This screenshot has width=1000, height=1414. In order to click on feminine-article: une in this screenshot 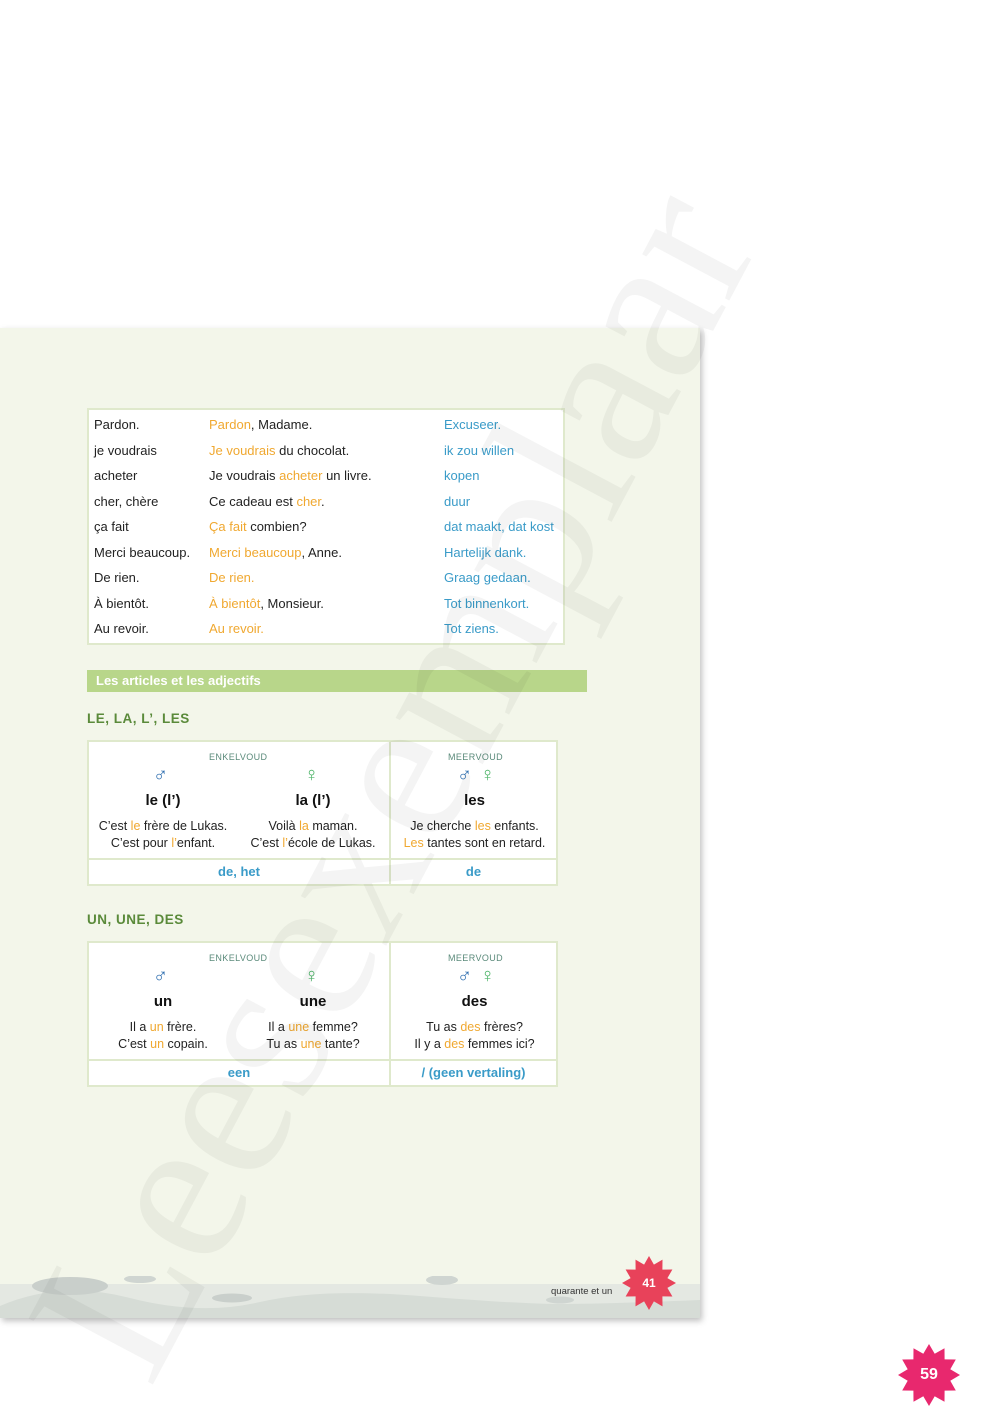, I will do `click(313, 1001)`.